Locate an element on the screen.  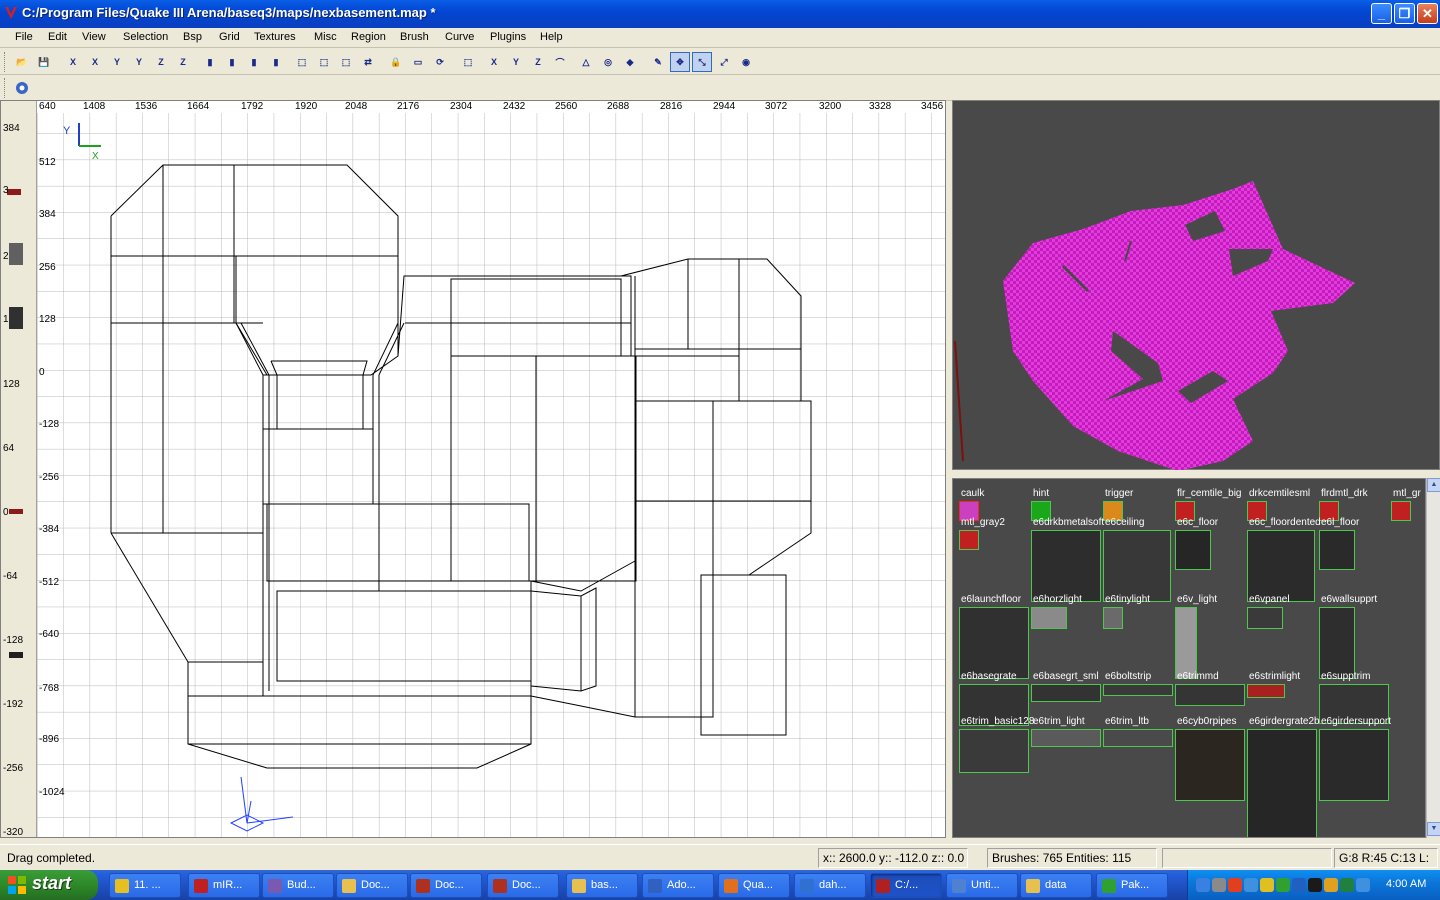
scroll-down-icon: ▼ is located at coordinates (1433, 829).